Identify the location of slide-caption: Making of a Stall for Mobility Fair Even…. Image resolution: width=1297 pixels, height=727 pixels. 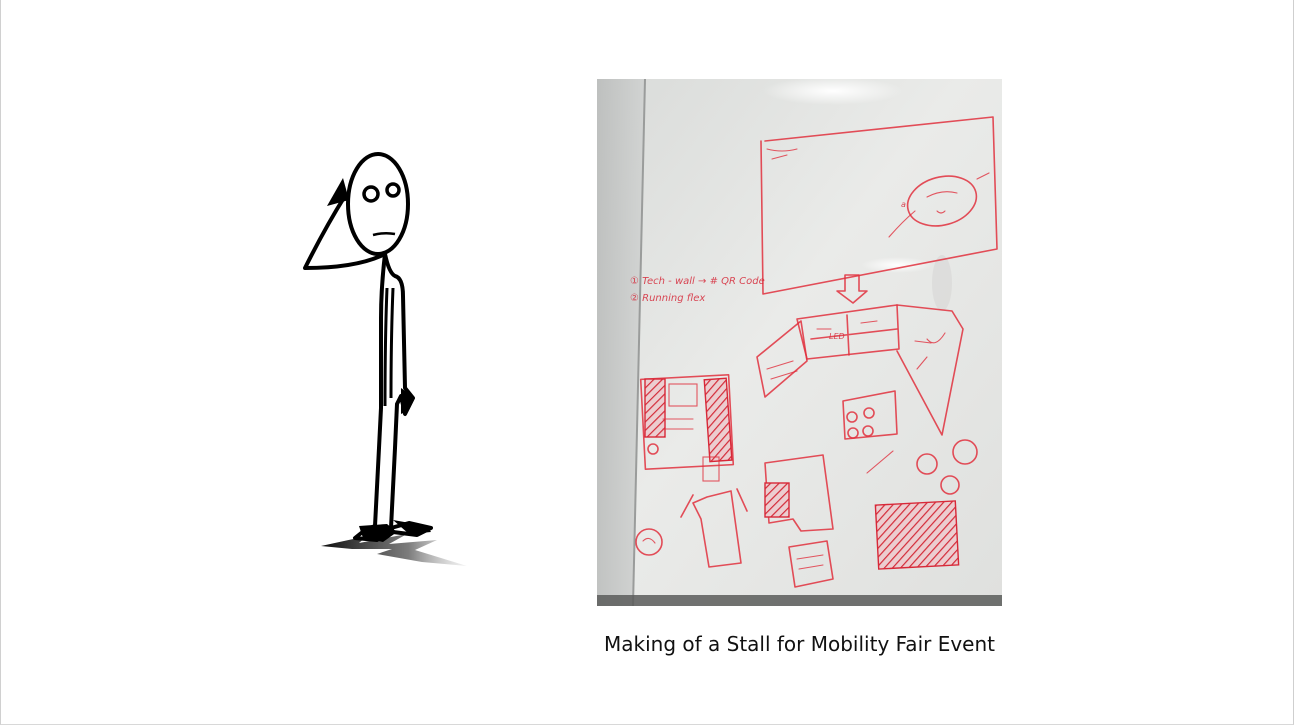
(799, 644).